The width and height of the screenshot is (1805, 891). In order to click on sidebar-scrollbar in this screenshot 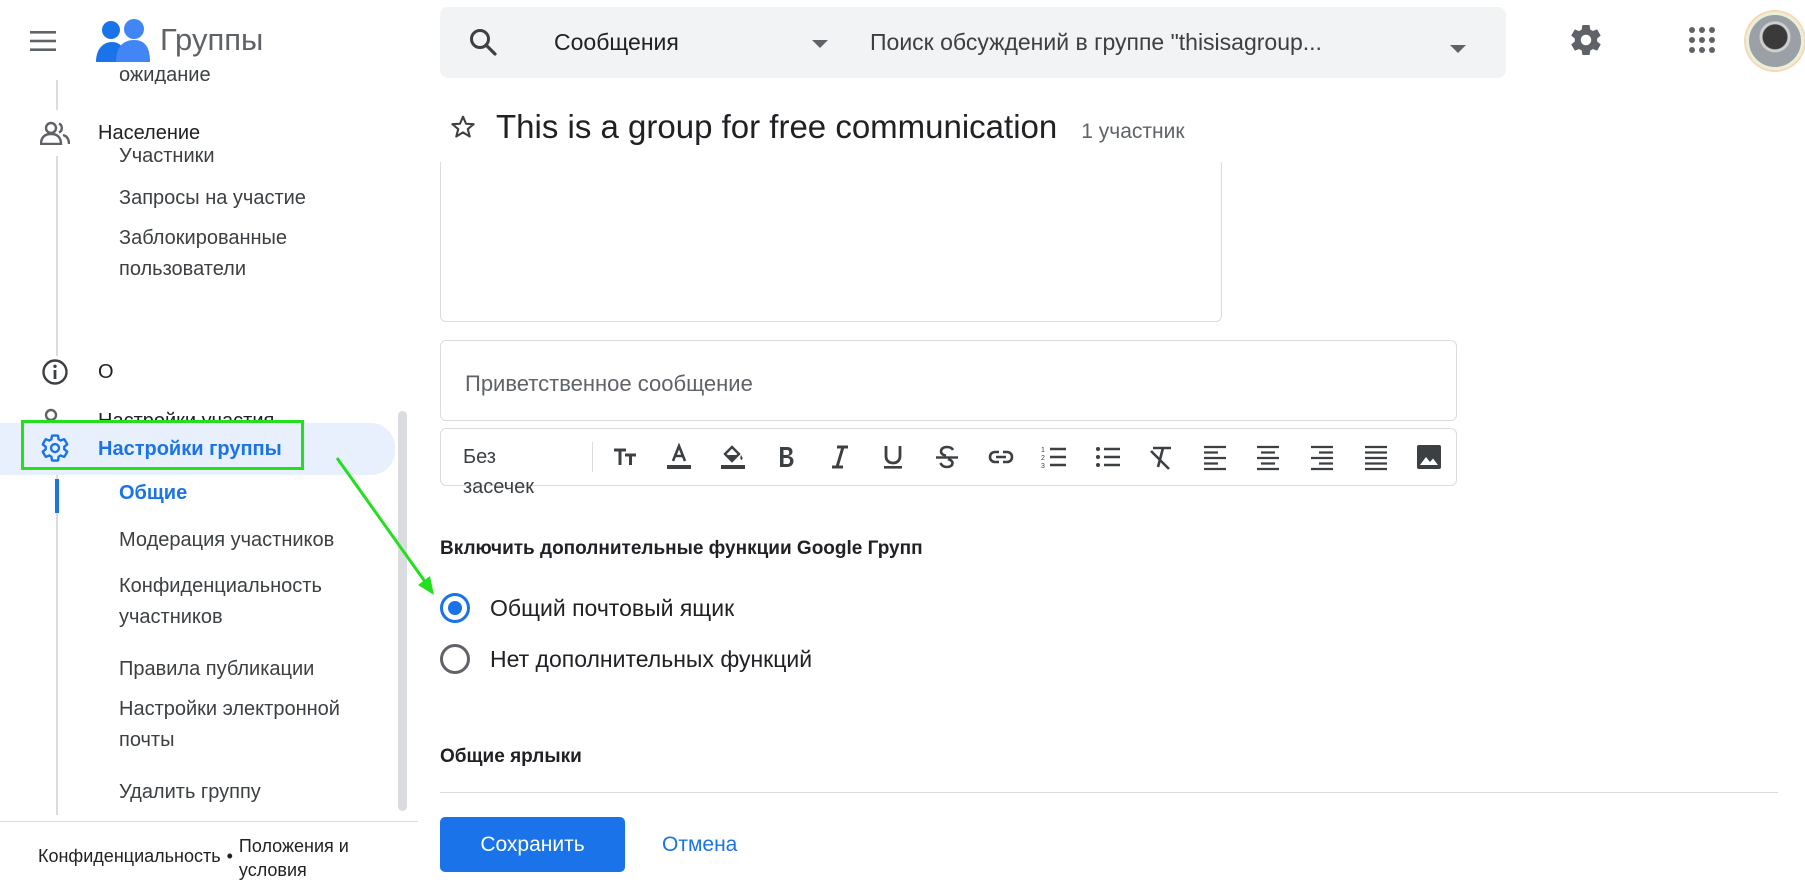, I will do `click(402, 611)`.